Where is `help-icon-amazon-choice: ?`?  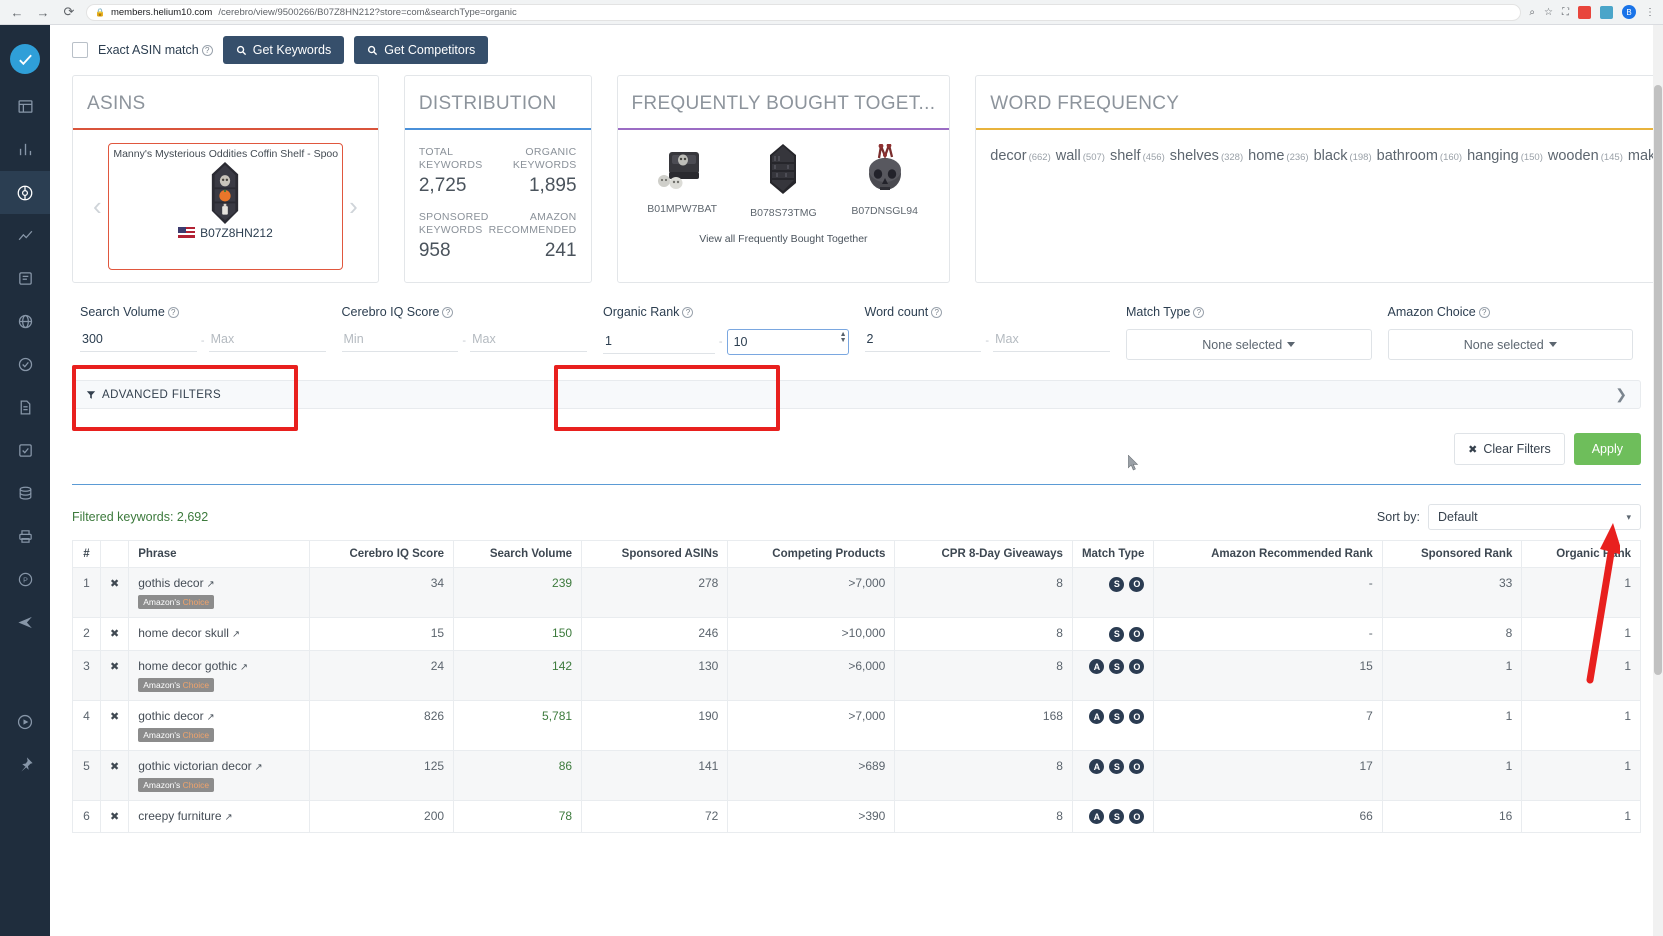
help-icon-amazon-choice: ? is located at coordinates (1484, 312).